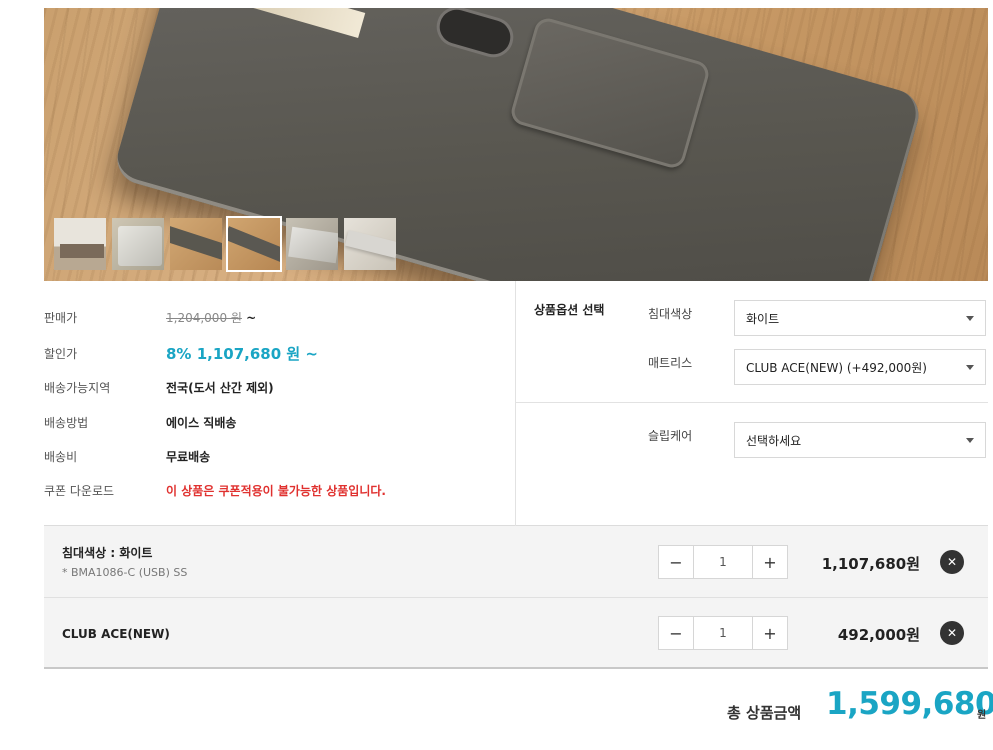  Describe the element at coordinates (204, 317) in the screenshot. I see `list-price: 1,204,000 원` at that location.